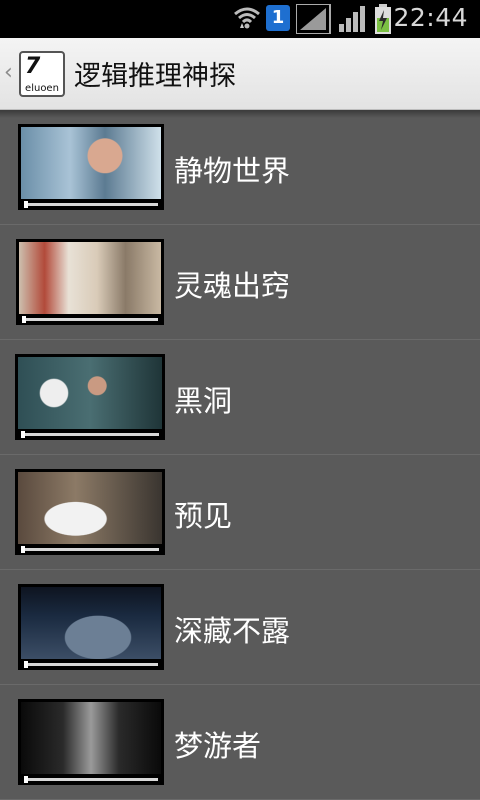  What do you see at coordinates (203, 516) in the screenshot?
I see `movie-title: 预见` at bounding box center [203, 516].